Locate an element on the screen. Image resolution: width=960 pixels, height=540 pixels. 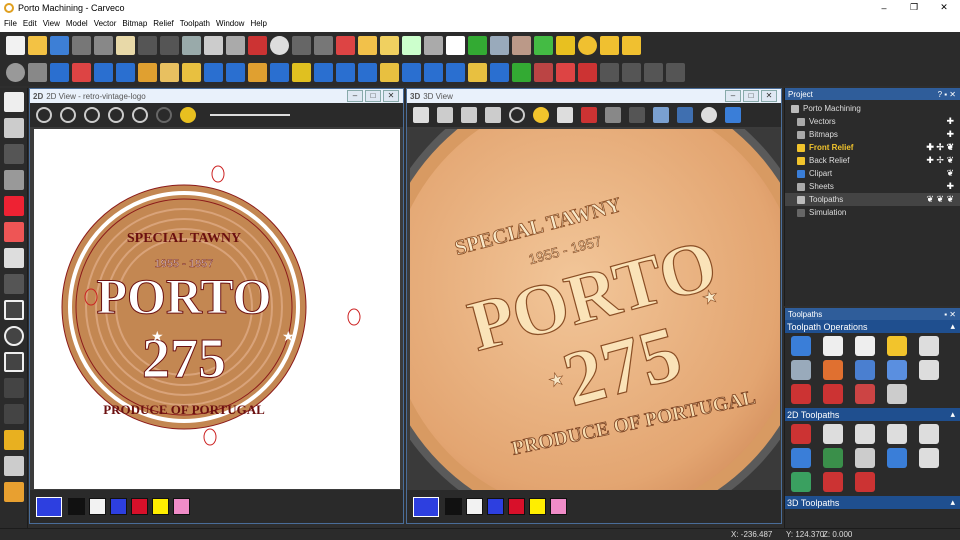
relief-copy-icon is located at coordinates (653, 72).